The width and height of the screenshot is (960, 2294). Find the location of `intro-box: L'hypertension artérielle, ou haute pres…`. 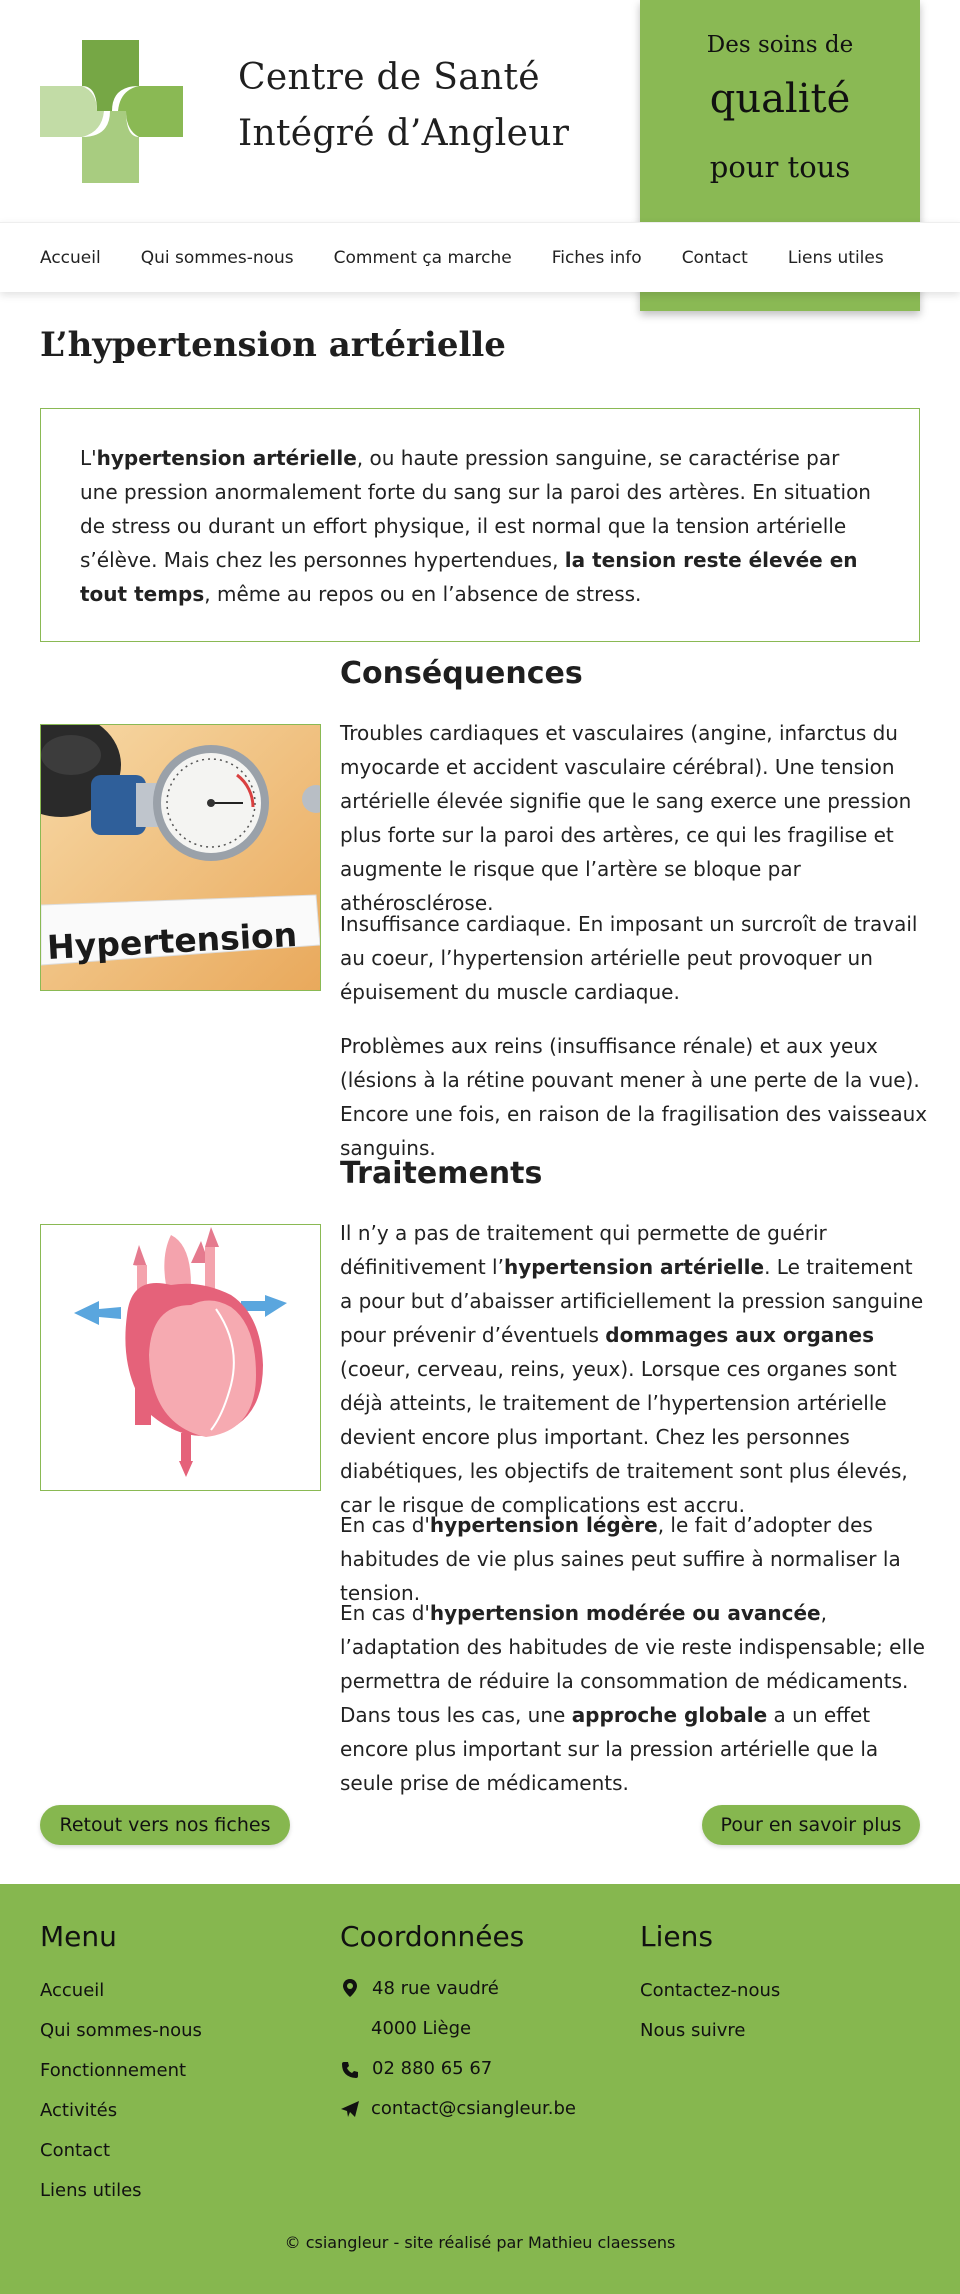

intro-box: L'hypertension artérielle, ou haute pres… is located at coordinates (480, 525).